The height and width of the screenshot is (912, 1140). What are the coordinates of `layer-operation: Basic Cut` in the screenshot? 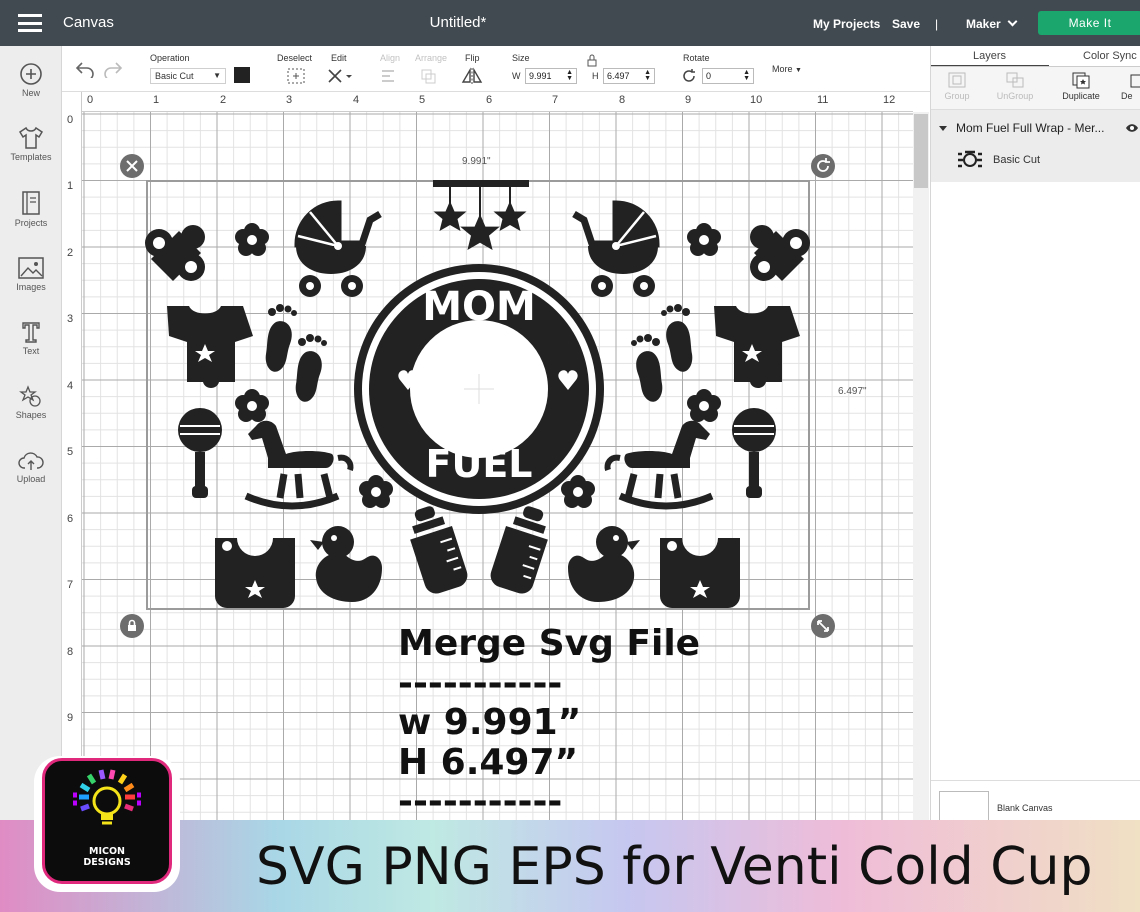 It's located at (1017, 160).